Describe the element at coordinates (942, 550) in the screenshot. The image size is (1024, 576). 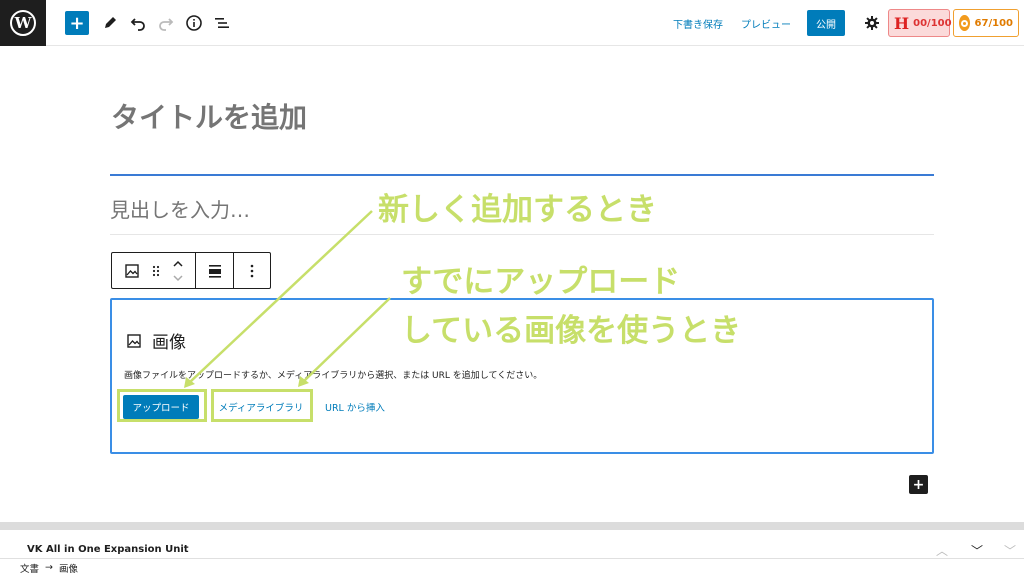
I see `move-up-icon: ︿` at that location.